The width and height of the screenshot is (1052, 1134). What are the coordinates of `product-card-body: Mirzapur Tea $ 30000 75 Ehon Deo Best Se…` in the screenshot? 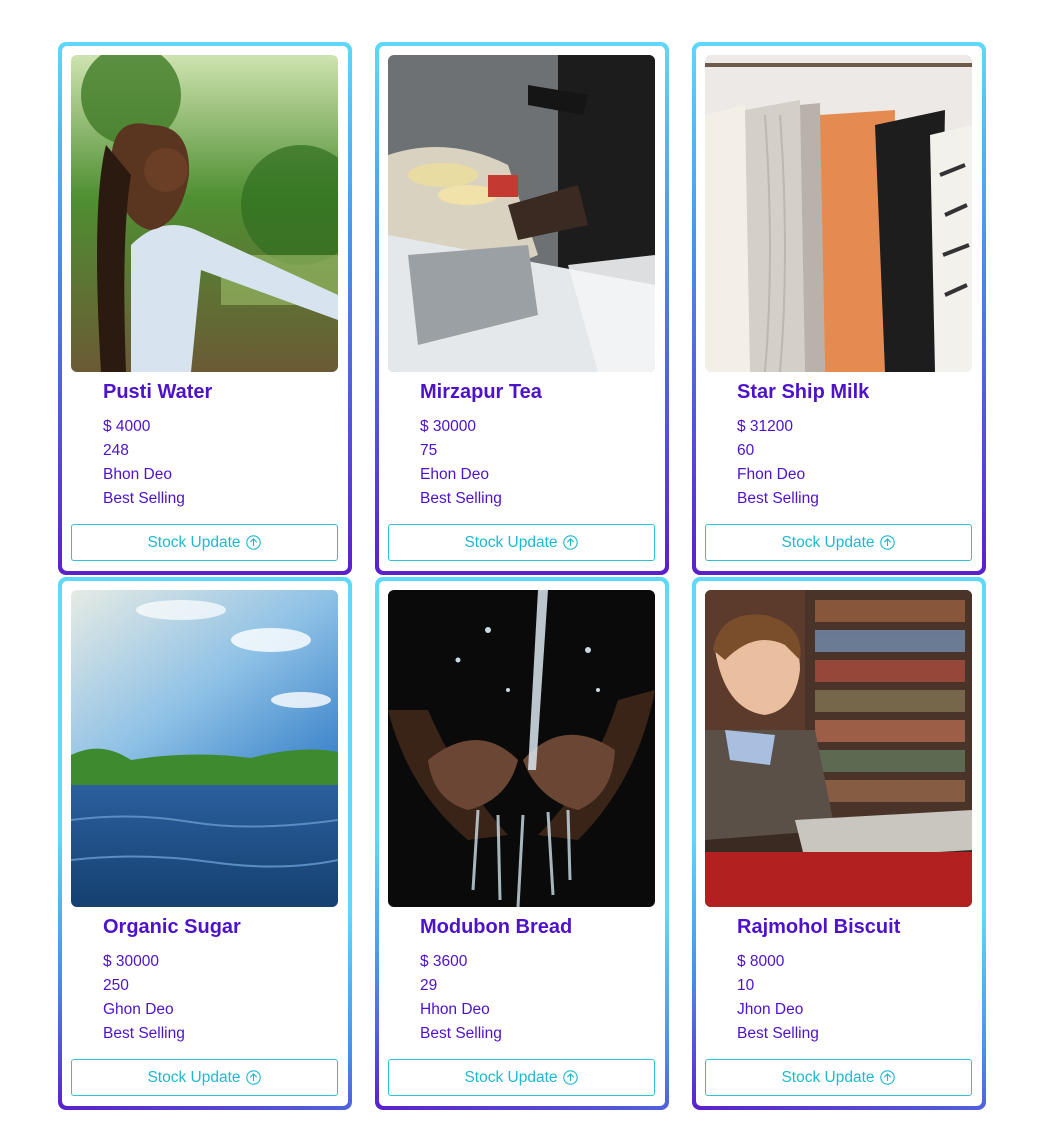 It's located at (522, 308).